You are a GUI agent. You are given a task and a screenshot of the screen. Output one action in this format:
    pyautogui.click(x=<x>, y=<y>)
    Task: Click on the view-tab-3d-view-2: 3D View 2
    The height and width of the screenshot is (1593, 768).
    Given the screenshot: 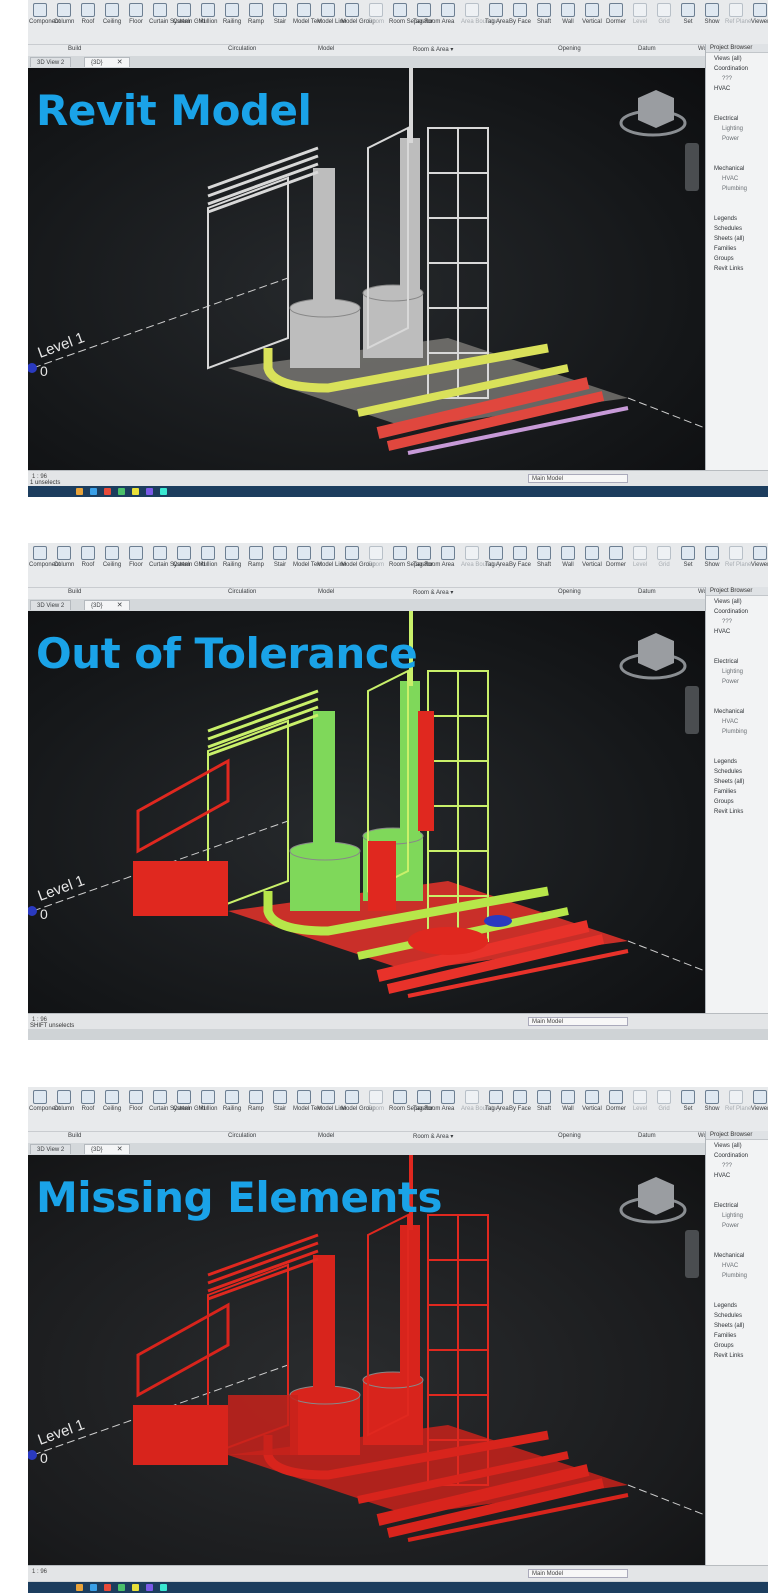 What is the action you would take?
    pyautogui.click(x=51, y=62)
    